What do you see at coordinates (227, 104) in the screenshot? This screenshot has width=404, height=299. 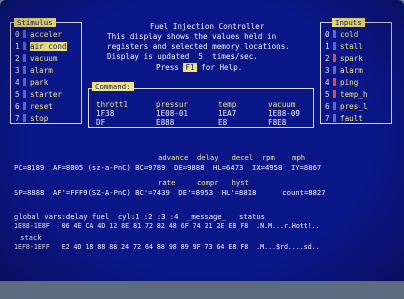 I see `command-header-temp: temp` at bounding box center [227, 104].